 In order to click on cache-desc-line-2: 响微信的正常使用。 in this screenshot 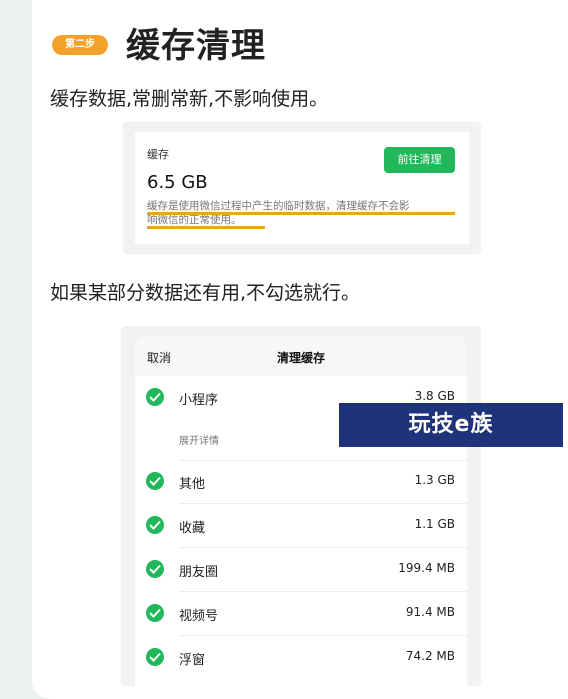, I will do `click(194, 220)`.